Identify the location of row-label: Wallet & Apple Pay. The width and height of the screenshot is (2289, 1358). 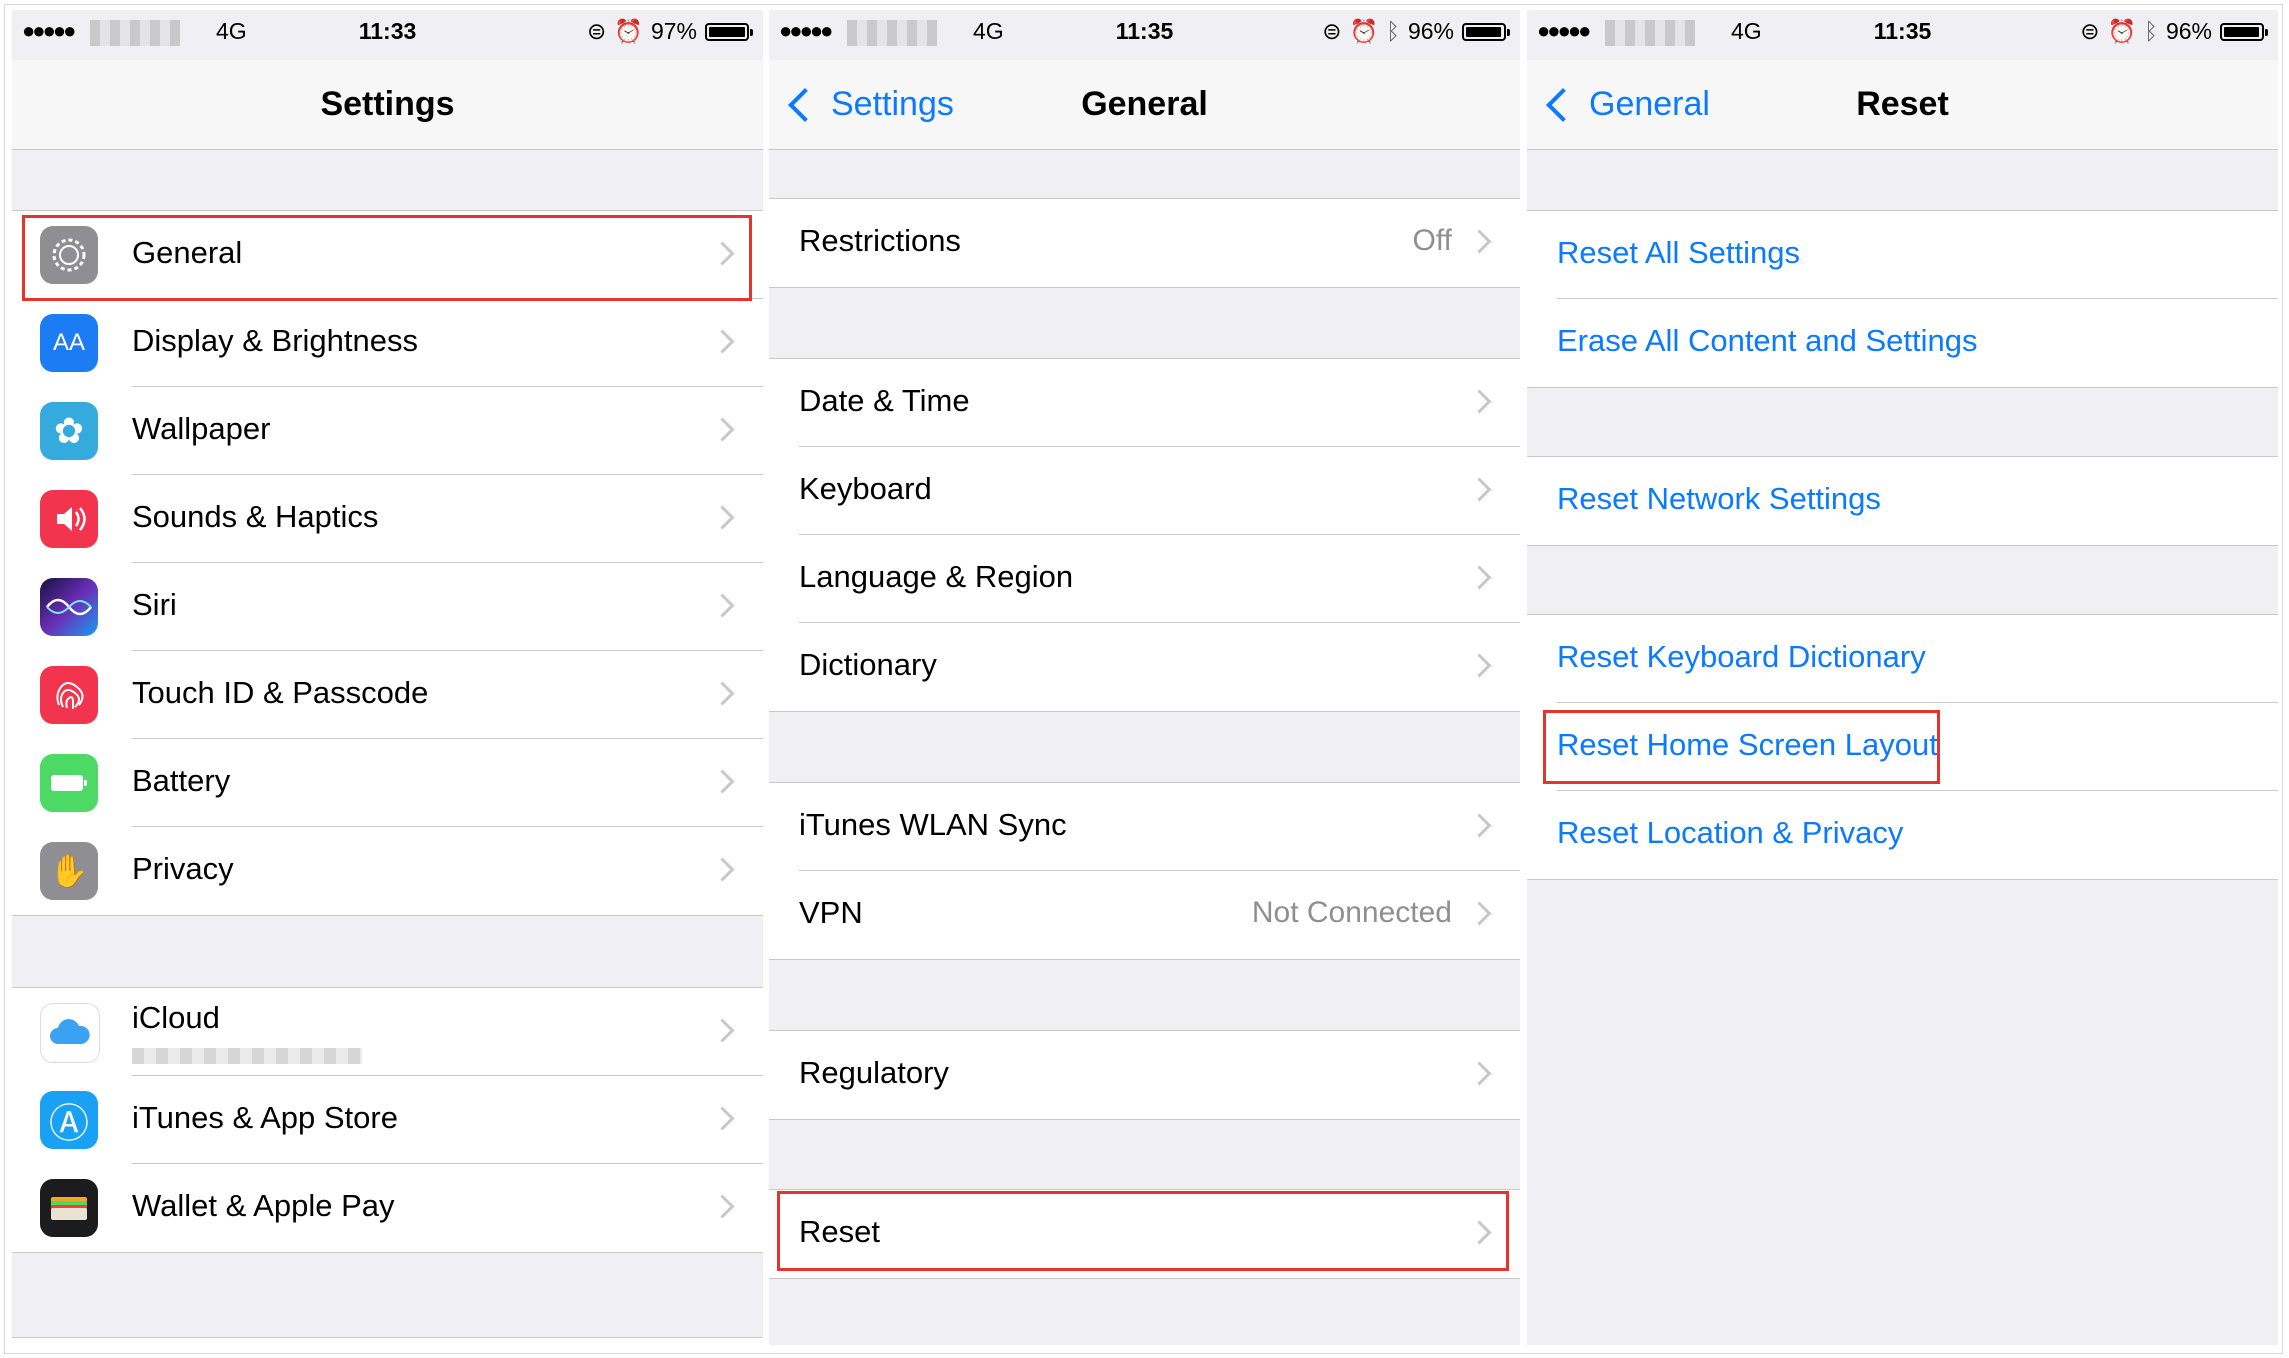
(263, 1205).